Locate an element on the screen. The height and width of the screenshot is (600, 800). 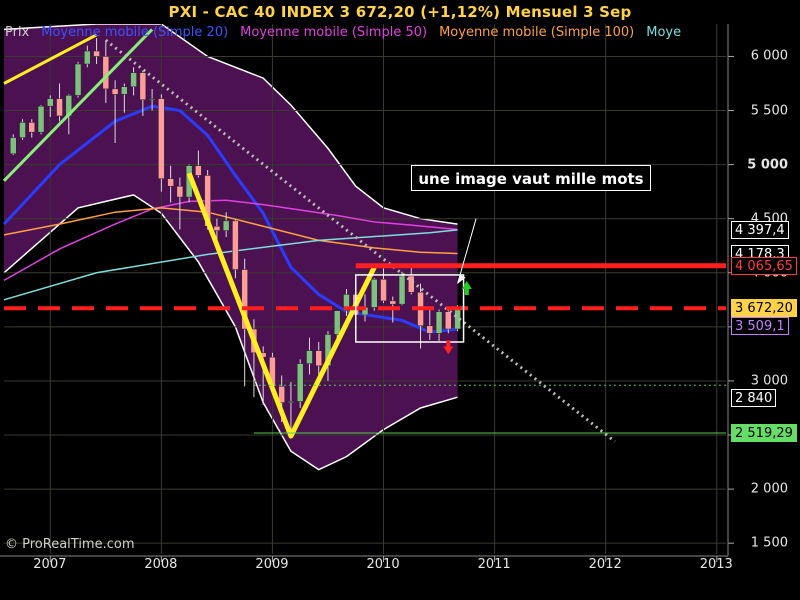
x-tick-label: 2009 is located at coordinates (272, 564).